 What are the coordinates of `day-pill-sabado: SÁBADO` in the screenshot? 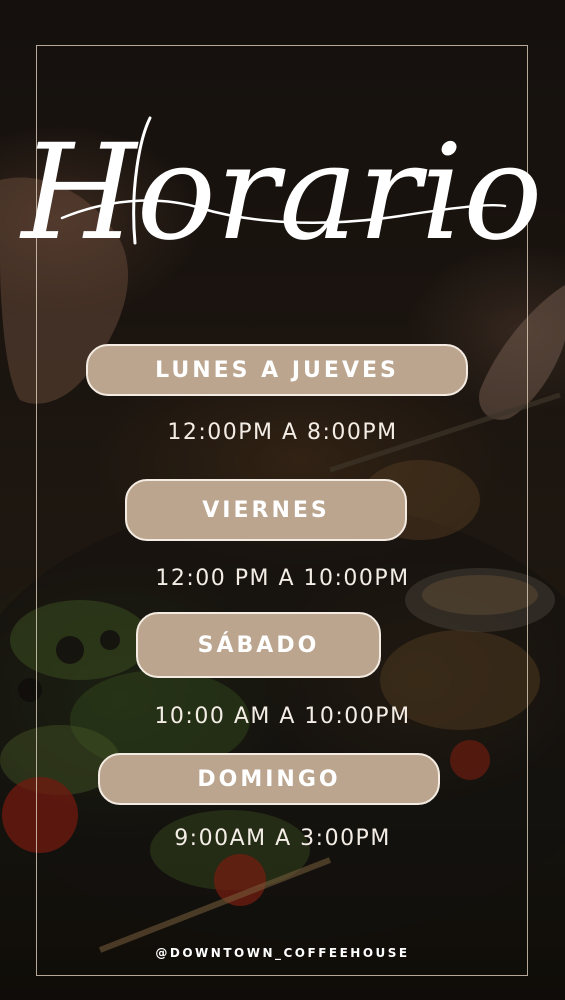 It's located at (258, 645).